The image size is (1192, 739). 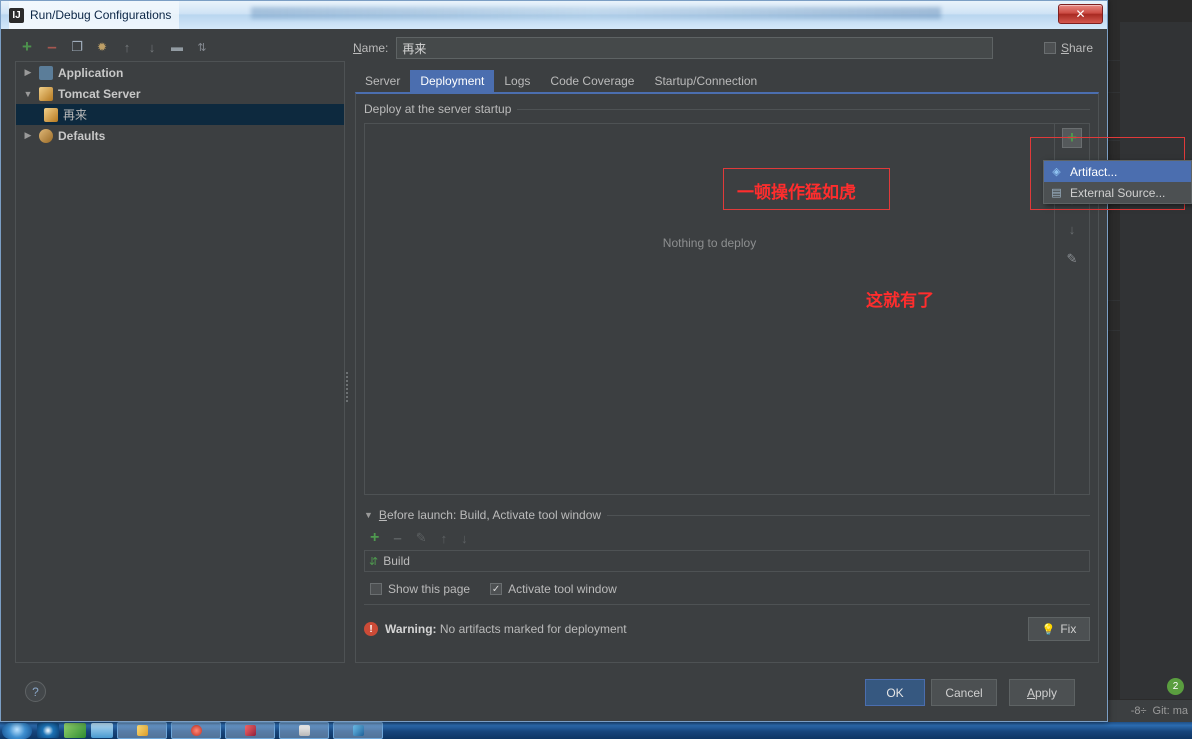 I want to click on share-label: Share, so click(x=1076, y=48).